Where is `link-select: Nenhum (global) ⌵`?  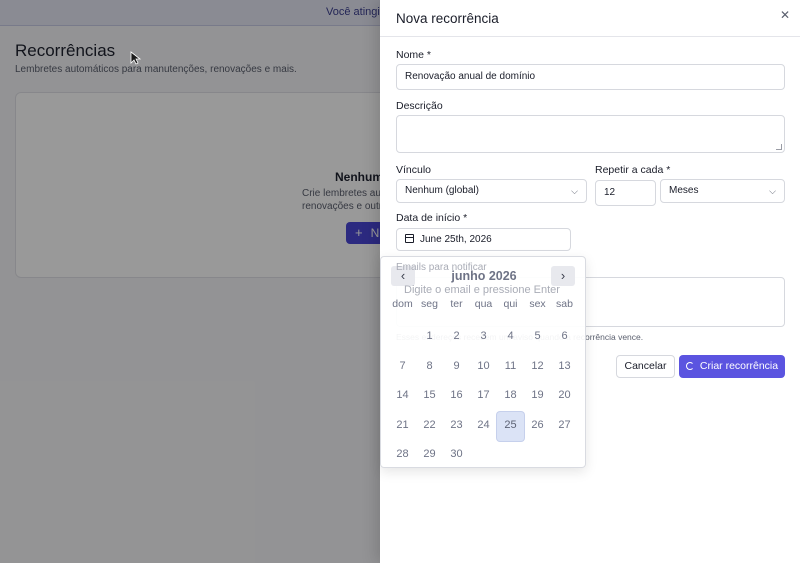 link-select: Nenhum (global) ⌵ is located at coordinates (491, 191).